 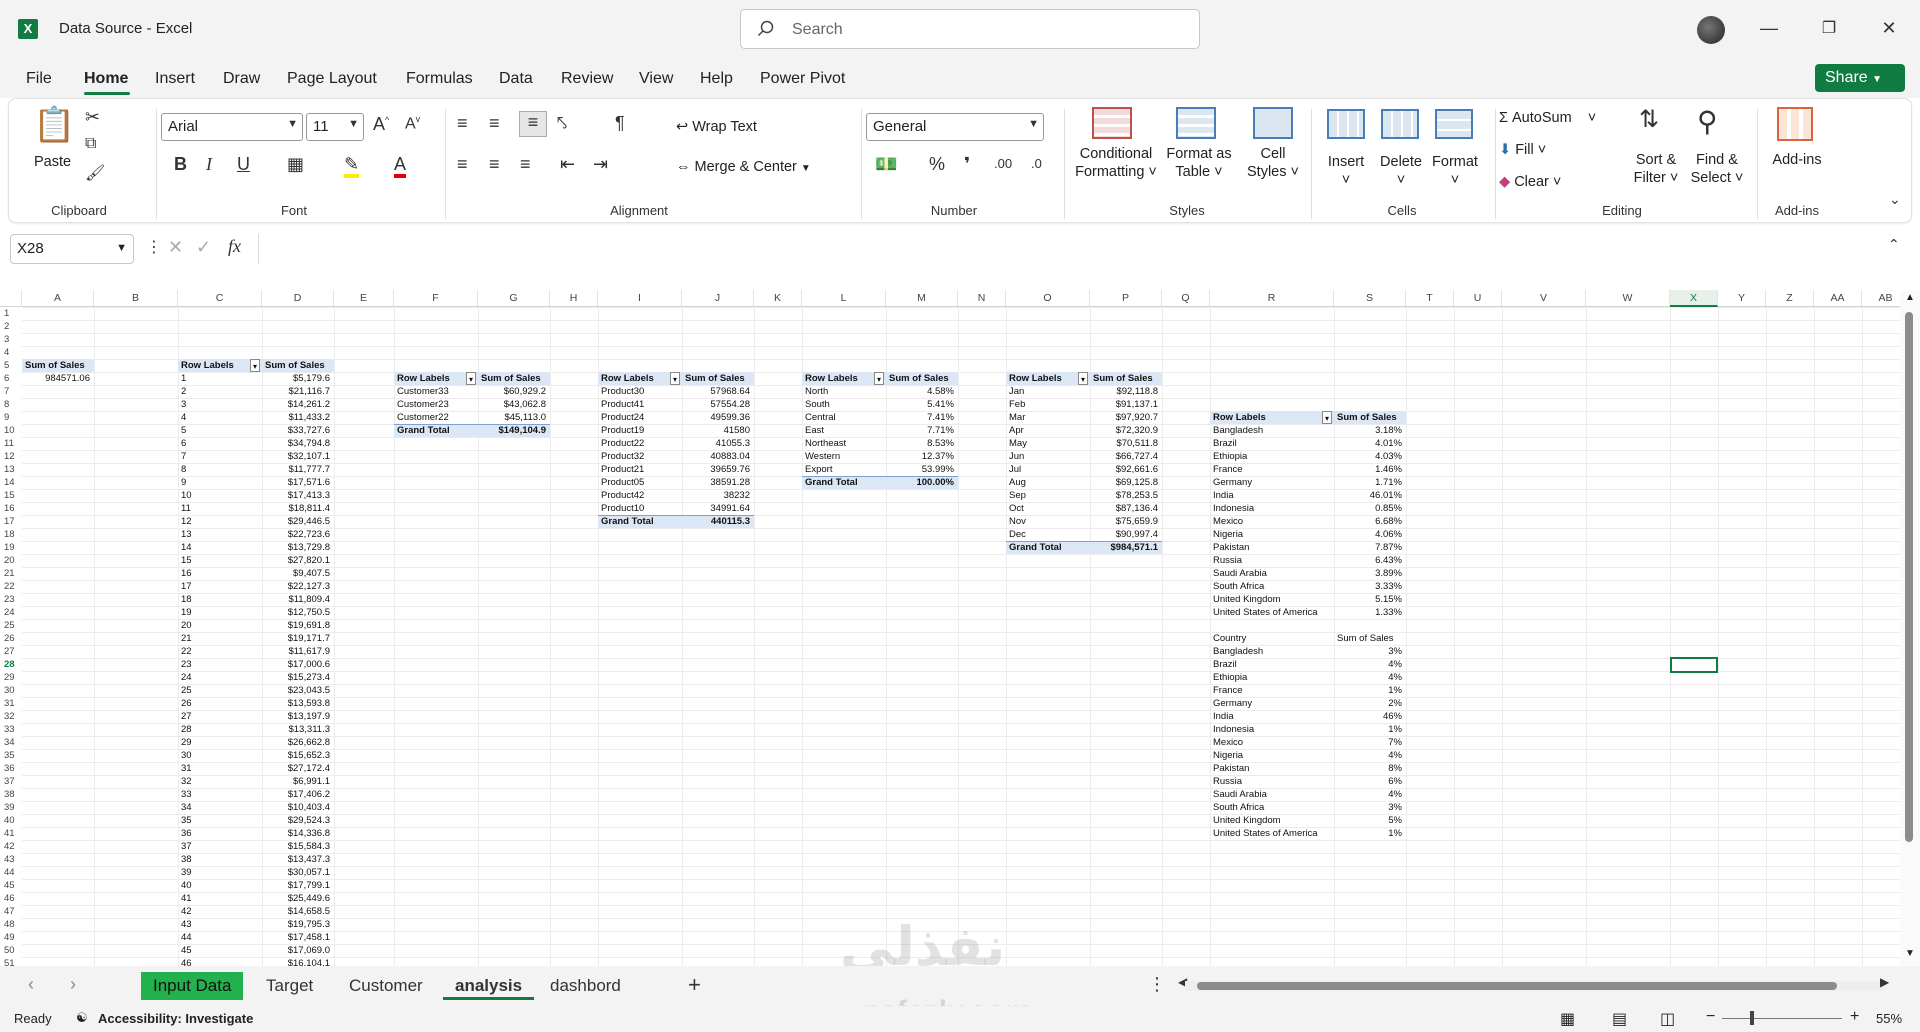 What do you see at coordinates (1124, 456) in the screenshot?
I see `pivot-row-value: $66,727.4` at bounding box center [1124, 456].